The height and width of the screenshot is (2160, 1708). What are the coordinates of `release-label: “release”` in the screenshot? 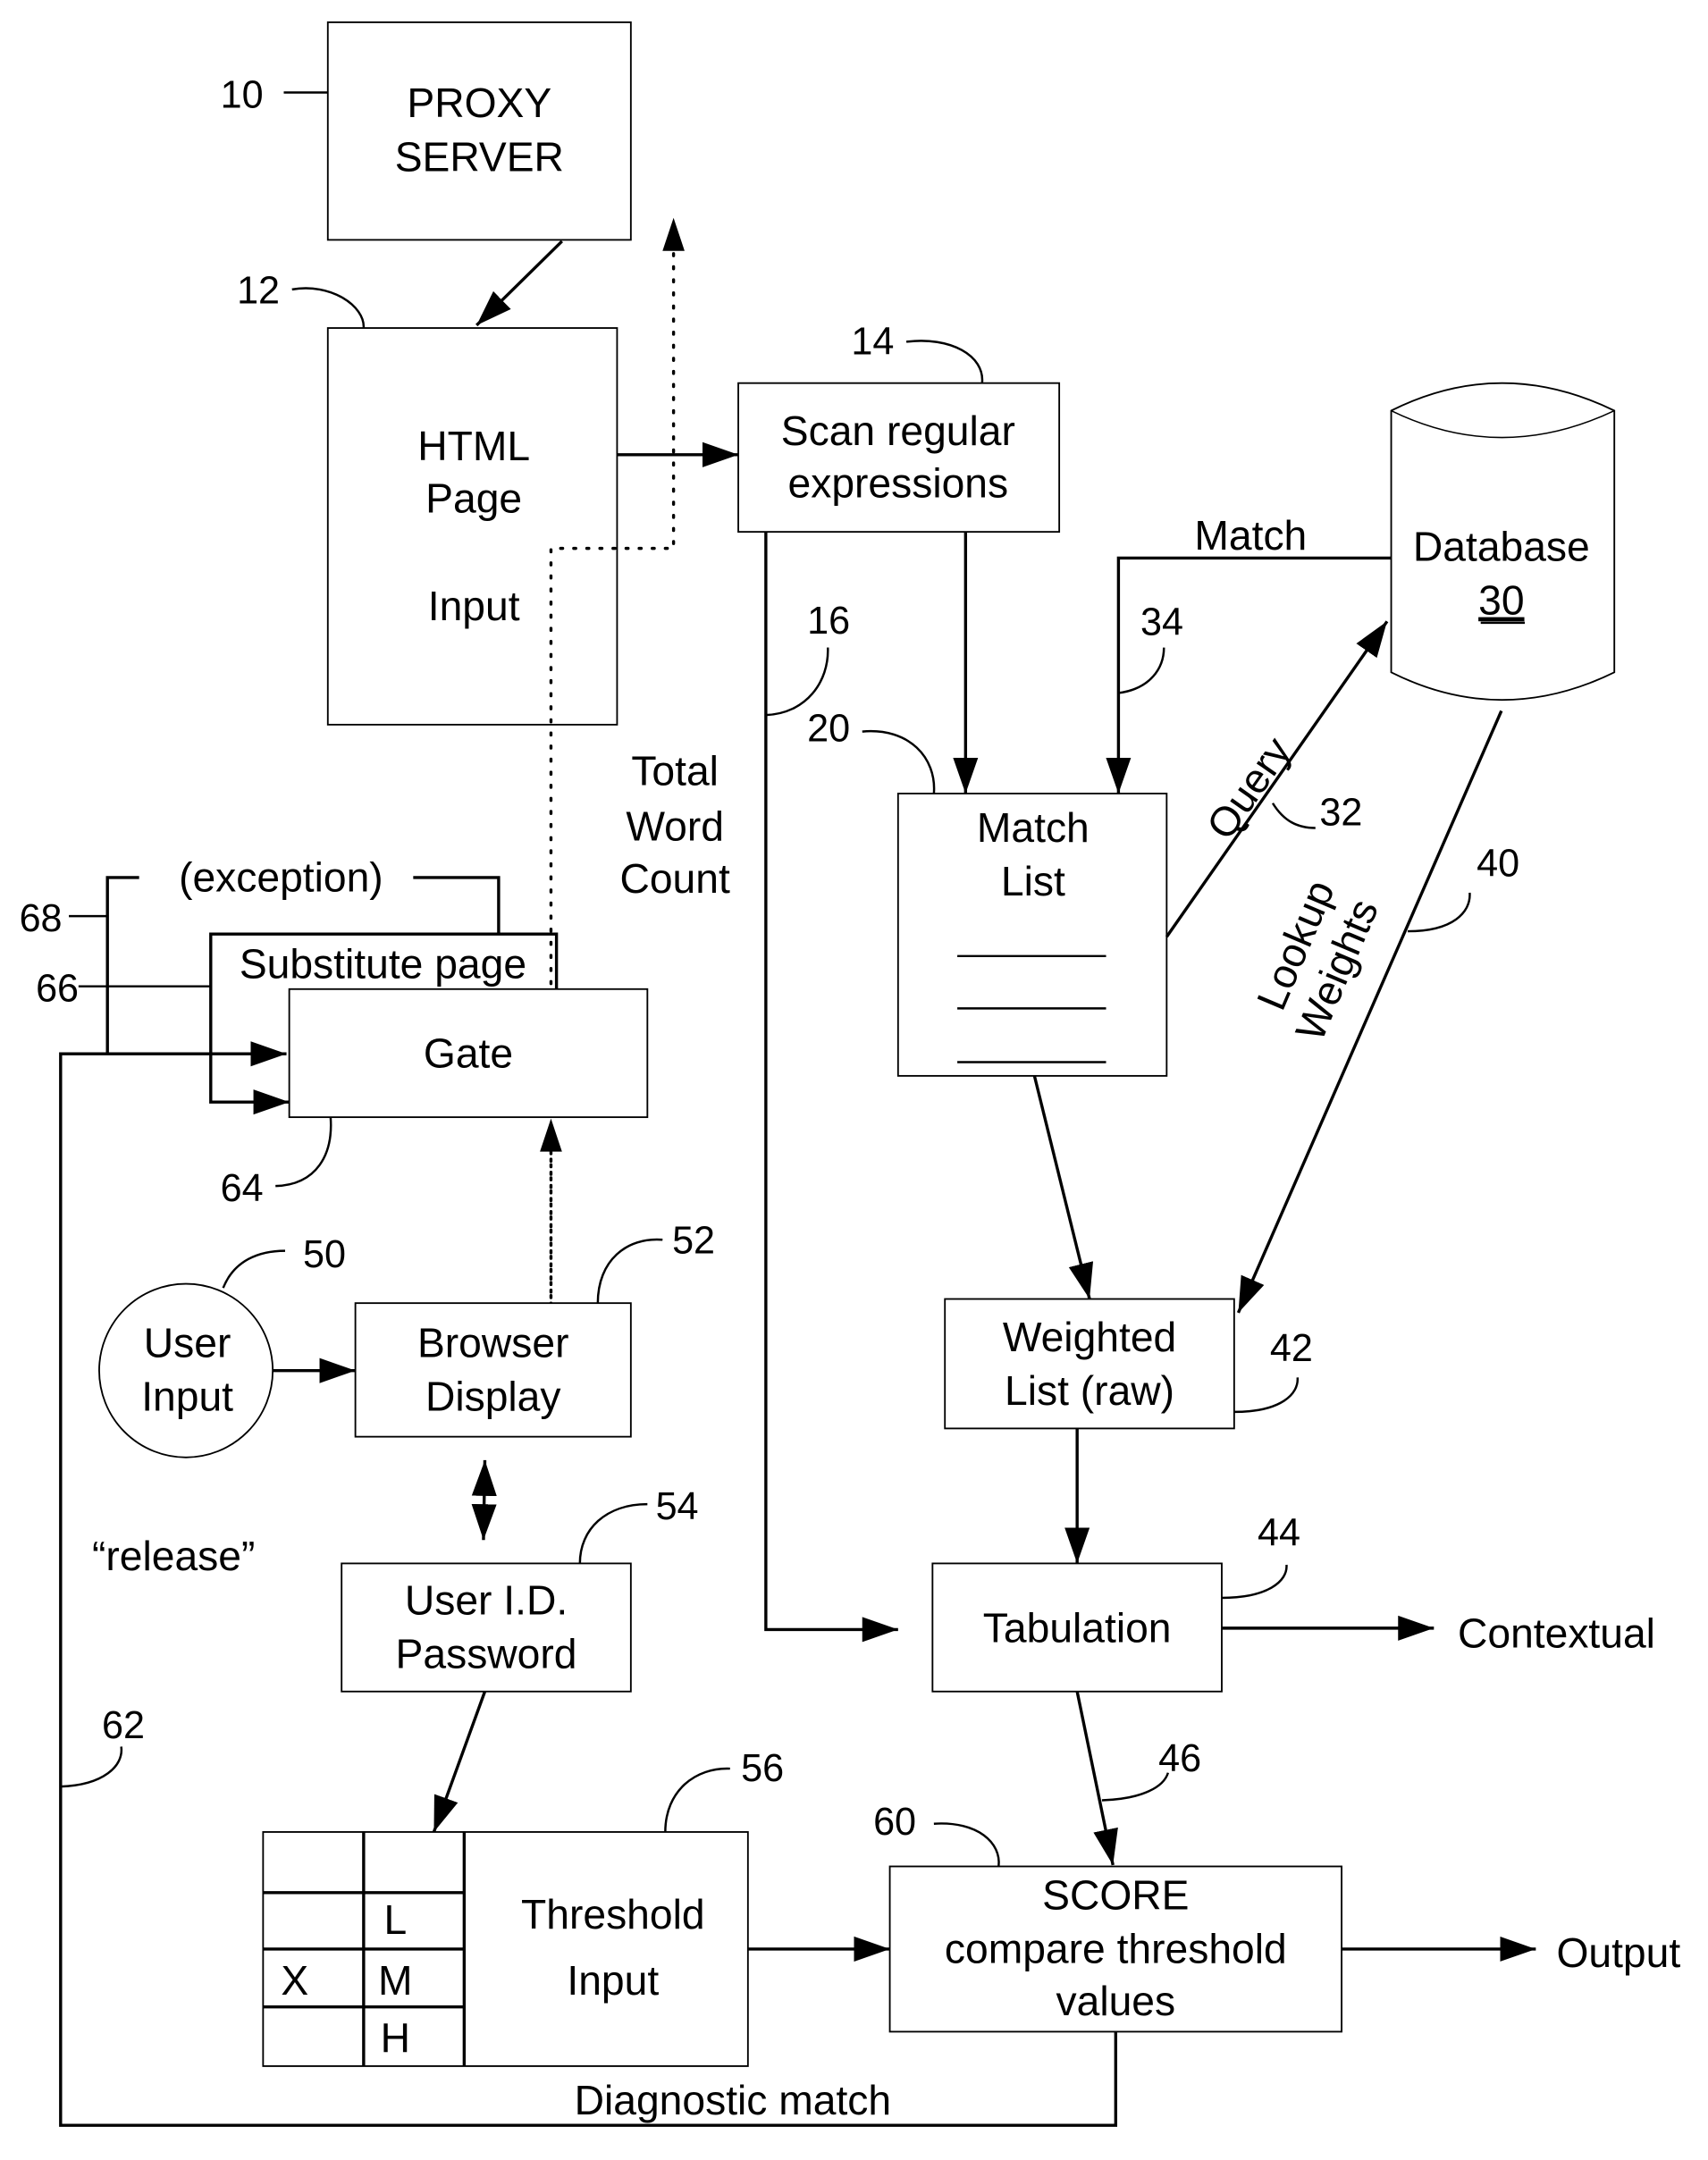 It's located at (174, 1556).